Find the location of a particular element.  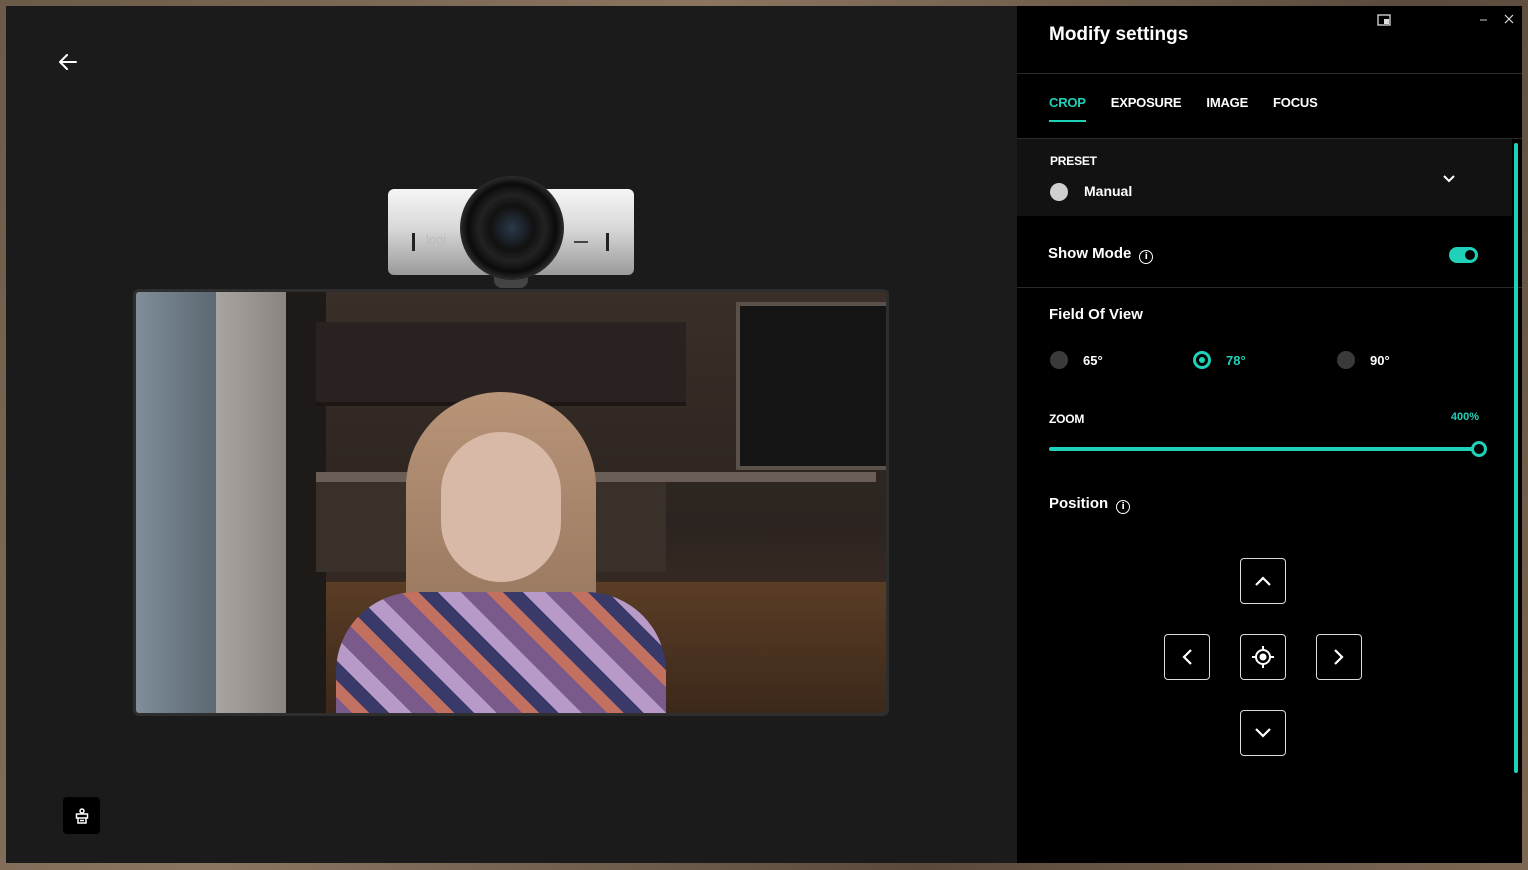

camera-logo: logi is located at coordinates (436, 239).